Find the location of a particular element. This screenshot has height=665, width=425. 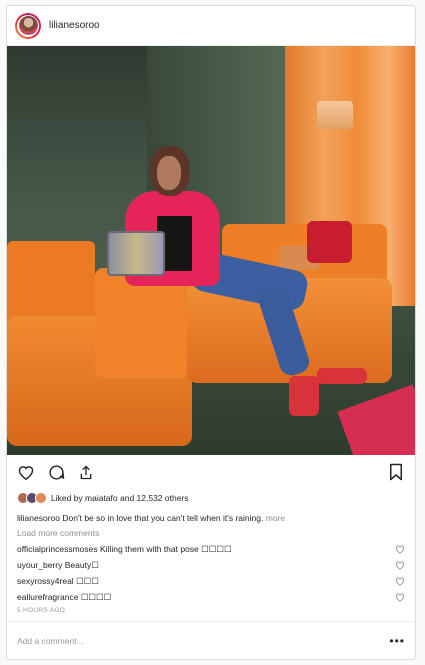

share-icon is located at coordinates (86, 472).